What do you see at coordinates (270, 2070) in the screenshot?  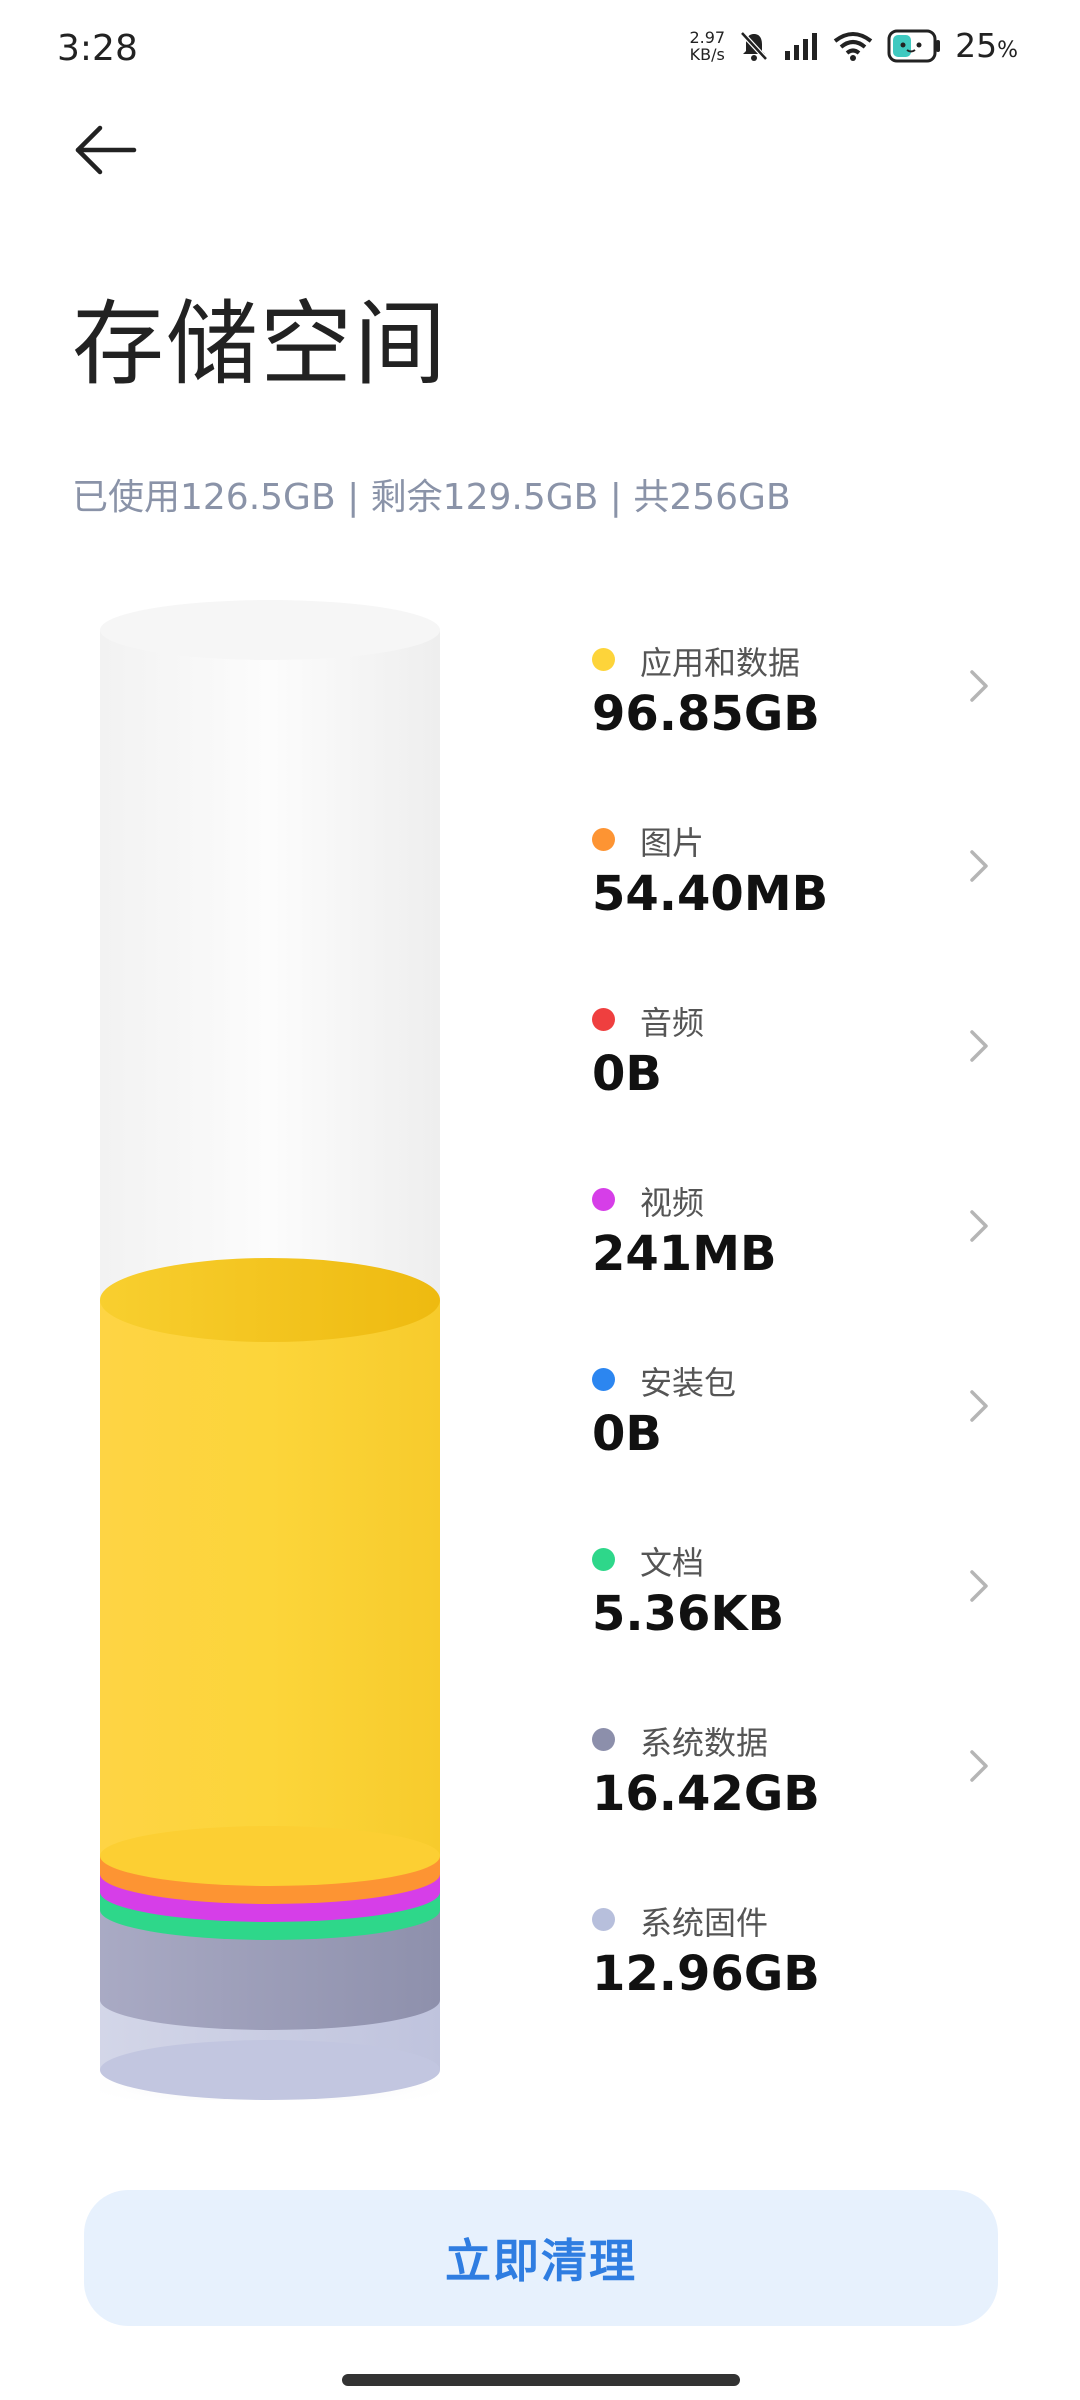 I see `segment-system-firmware-bottom` at bounding box center [270, 2070].